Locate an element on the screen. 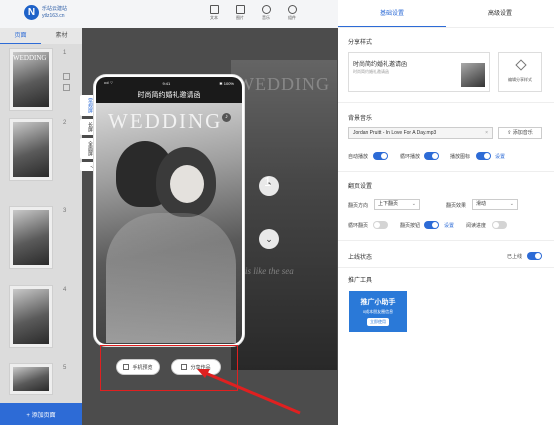 This screenshot has width=554, height=425. flip-direction-label: 翻页方向 is located at coordinates (358, 206).